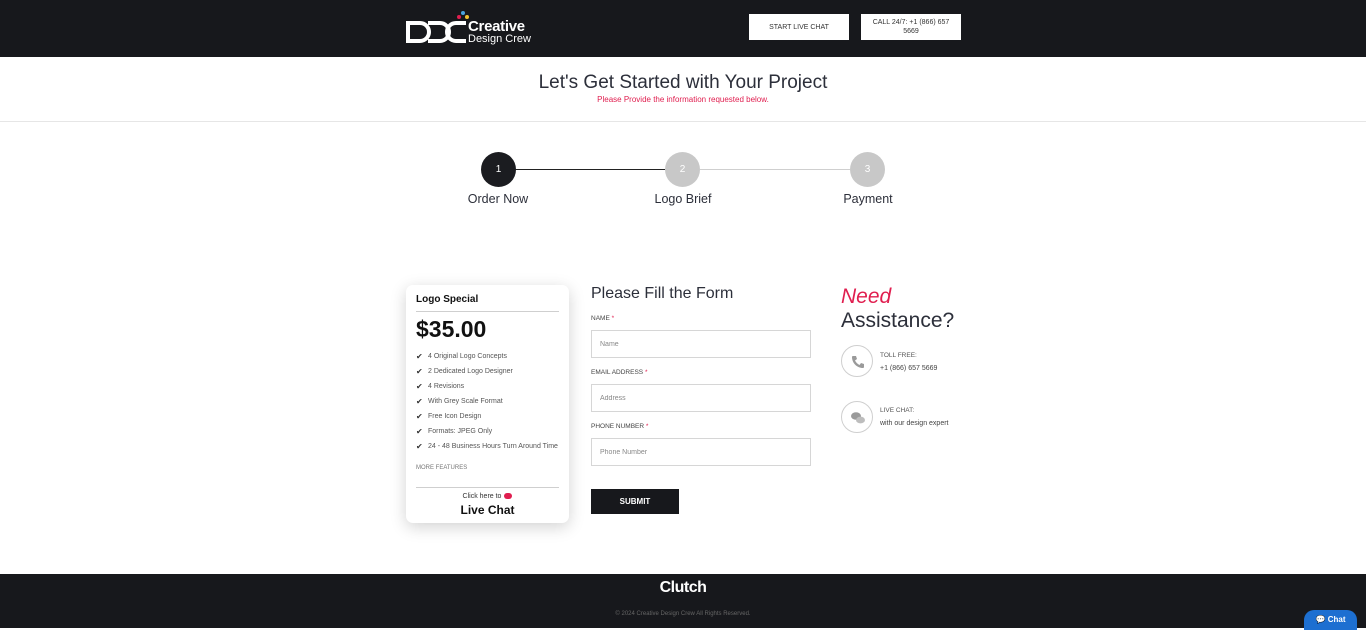 This screenshot has height=630, width=1366. I want to click on name-label: NAME *, so click(603, 318).